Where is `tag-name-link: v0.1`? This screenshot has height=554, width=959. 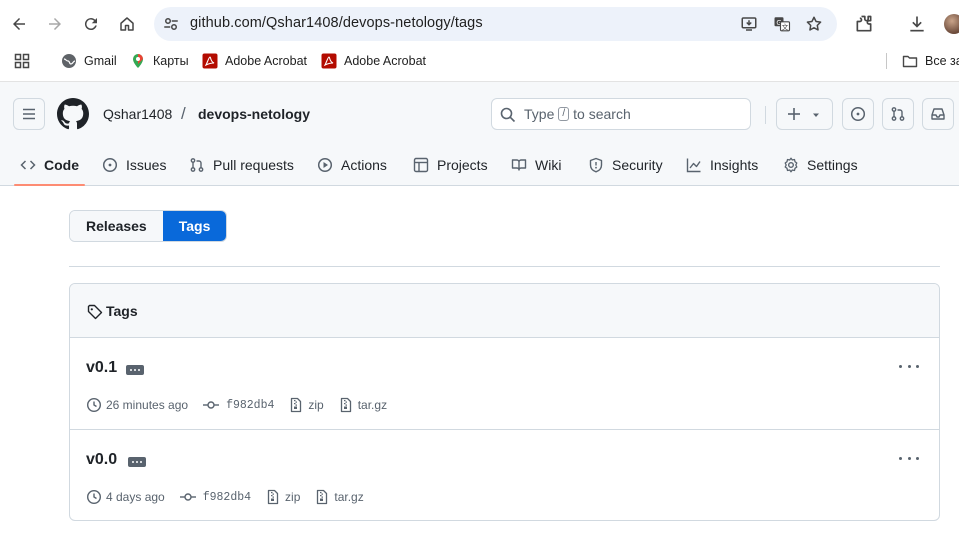 tag-name-link: v0.1 is located at coordinates (101, 368).